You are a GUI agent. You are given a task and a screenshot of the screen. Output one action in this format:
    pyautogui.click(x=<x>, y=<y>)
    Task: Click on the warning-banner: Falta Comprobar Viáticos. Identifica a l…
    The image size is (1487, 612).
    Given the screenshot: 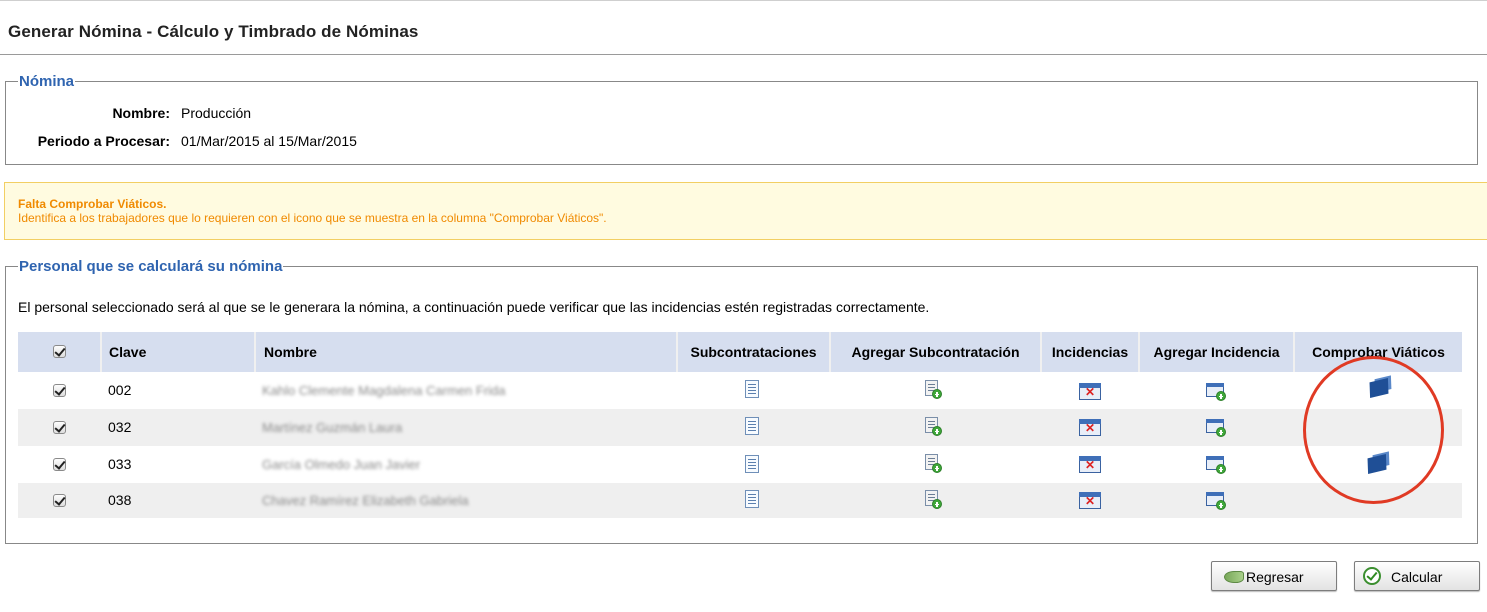 What is the action you would take?
    pyautogui.click(x=745, y=211)
    